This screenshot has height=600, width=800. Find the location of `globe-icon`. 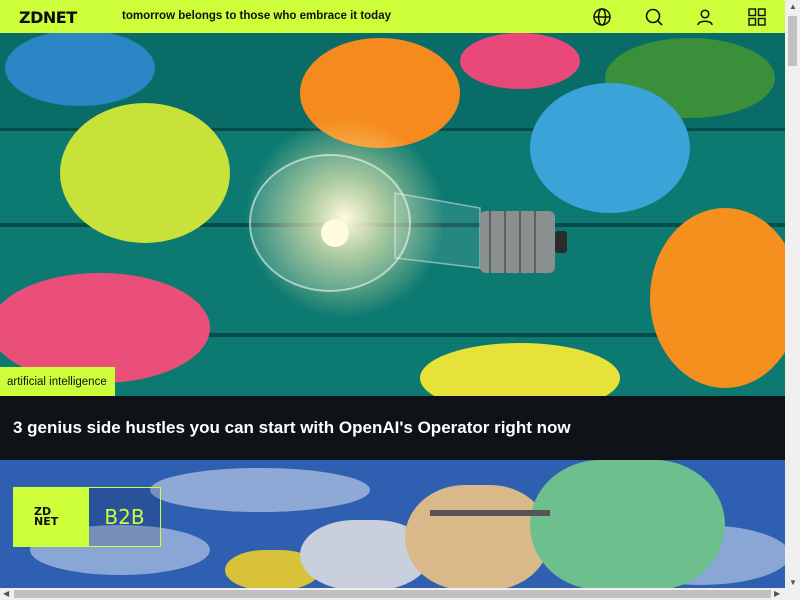

globe-icon is located at coordinates (602, 17).